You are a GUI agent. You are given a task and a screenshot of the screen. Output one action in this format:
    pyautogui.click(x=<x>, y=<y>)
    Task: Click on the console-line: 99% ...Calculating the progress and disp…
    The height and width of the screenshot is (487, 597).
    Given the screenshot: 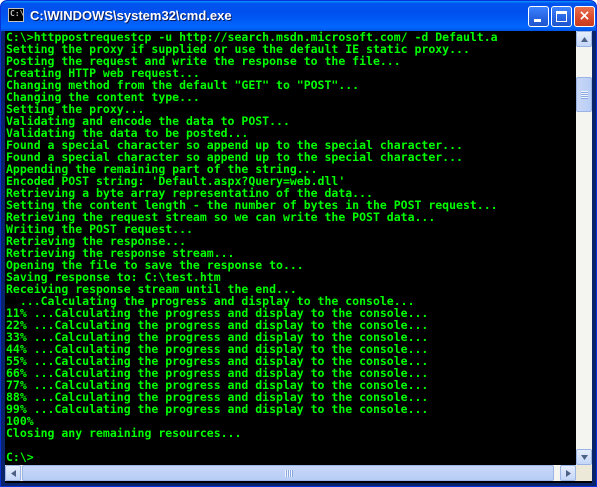 What is the action you would take?
    pyautogui.click(x=217, y=409)
    